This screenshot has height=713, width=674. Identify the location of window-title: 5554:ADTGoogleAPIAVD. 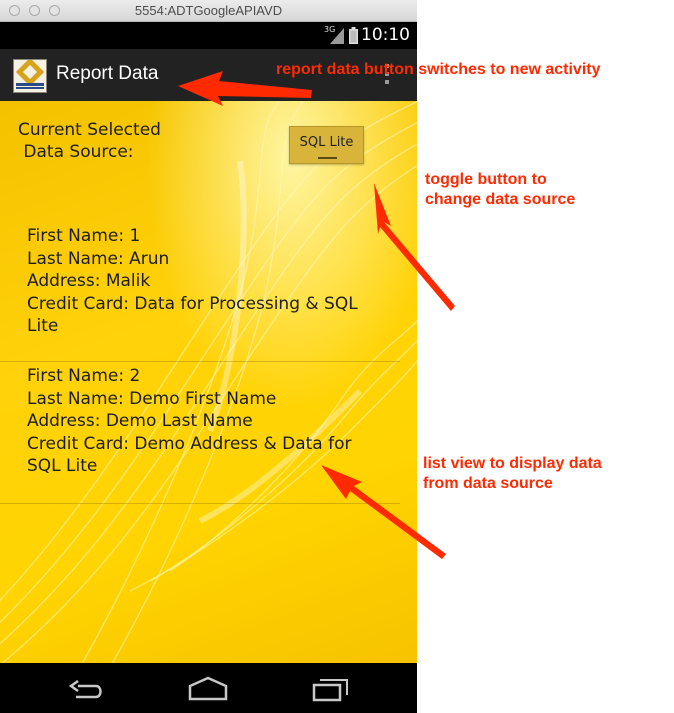
(208, 10).